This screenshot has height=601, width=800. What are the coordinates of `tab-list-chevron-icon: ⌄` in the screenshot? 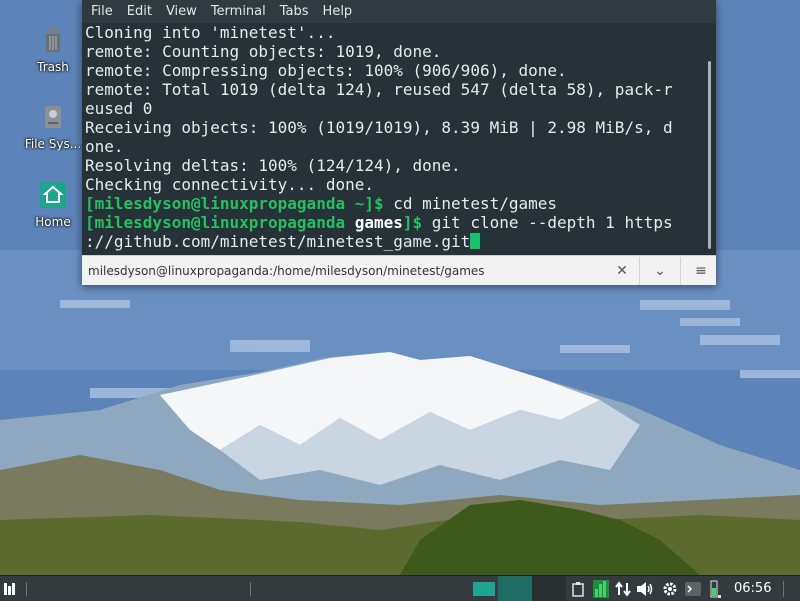 It's located at (660, 271).